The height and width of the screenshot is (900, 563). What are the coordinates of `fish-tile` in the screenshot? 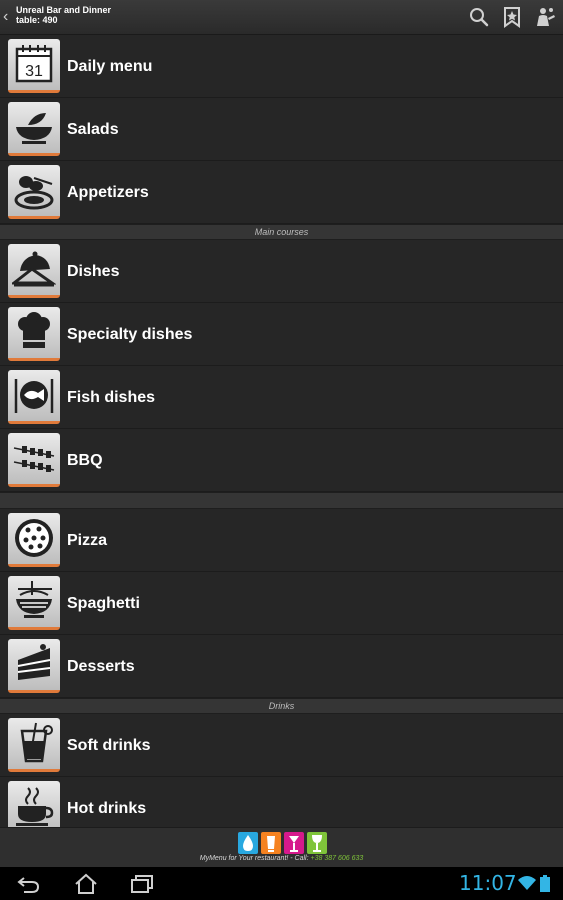 It's located at (34, 397).